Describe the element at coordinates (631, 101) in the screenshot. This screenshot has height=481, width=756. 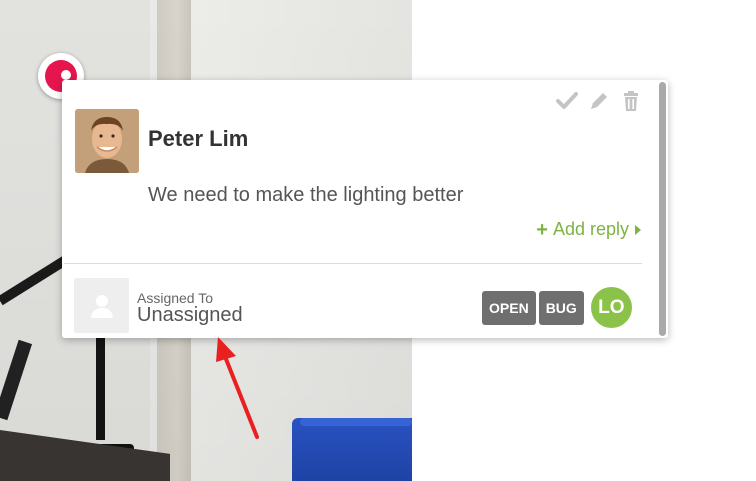
I see `trash-icon` at that location.